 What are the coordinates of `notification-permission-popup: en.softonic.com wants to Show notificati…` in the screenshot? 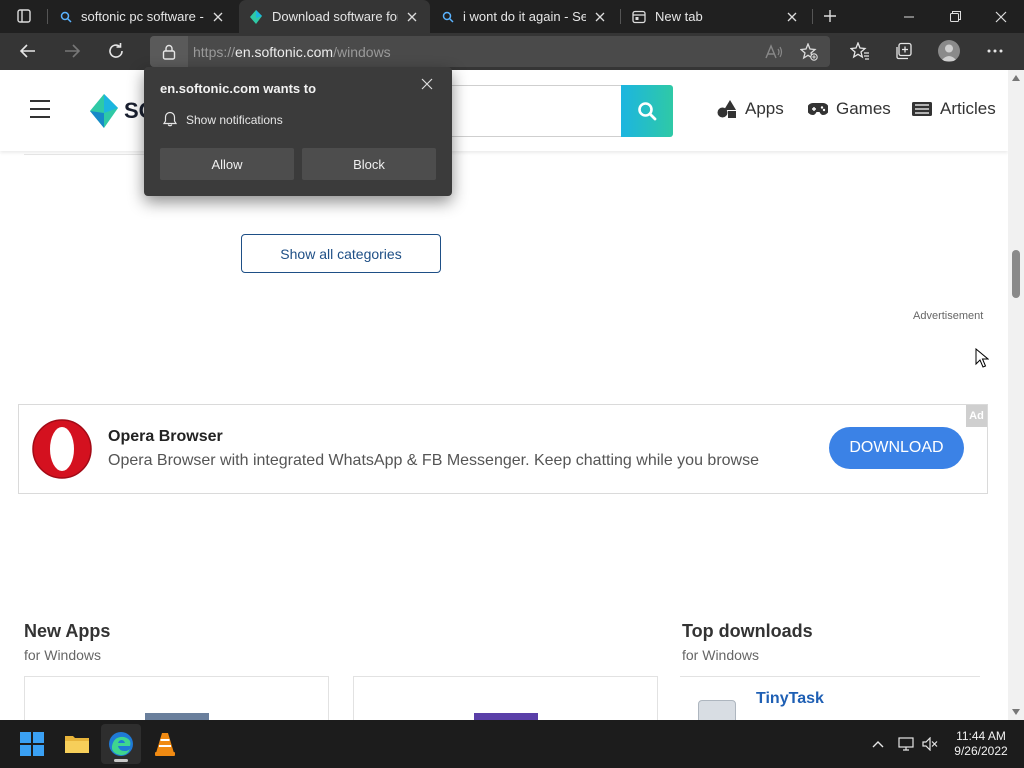 It's located at (298, 131).